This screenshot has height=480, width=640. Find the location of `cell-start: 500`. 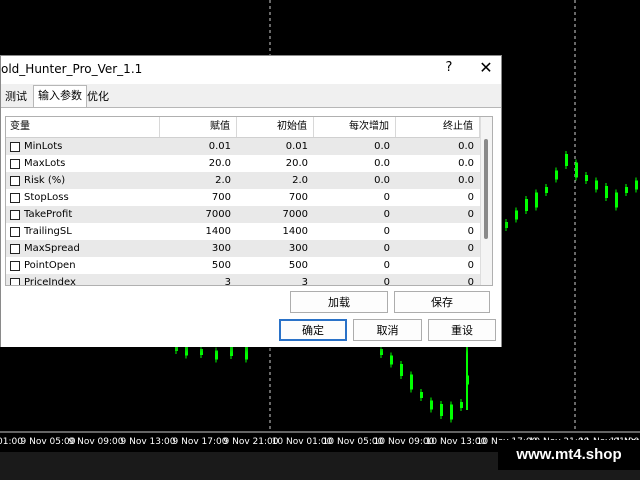

cell-start: 500 is located at coordinates (275, 265).